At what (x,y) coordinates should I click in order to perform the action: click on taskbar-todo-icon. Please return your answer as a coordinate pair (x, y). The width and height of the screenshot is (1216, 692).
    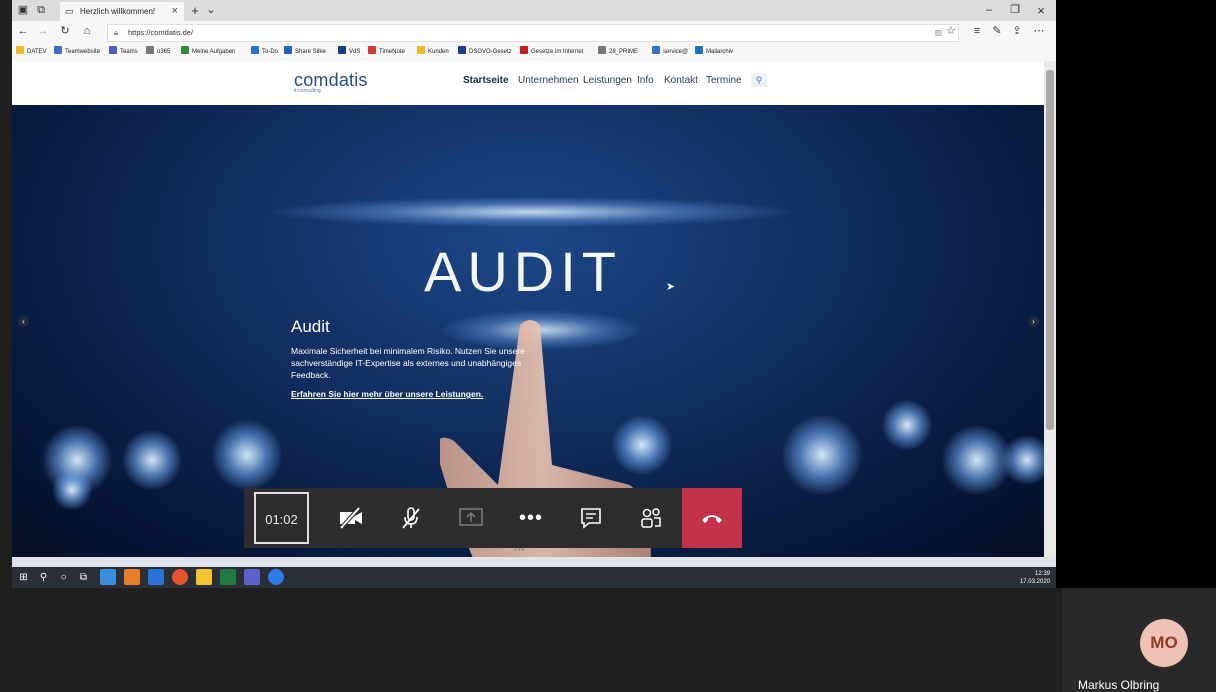
    Looking at the image, I should click on (156, 577).